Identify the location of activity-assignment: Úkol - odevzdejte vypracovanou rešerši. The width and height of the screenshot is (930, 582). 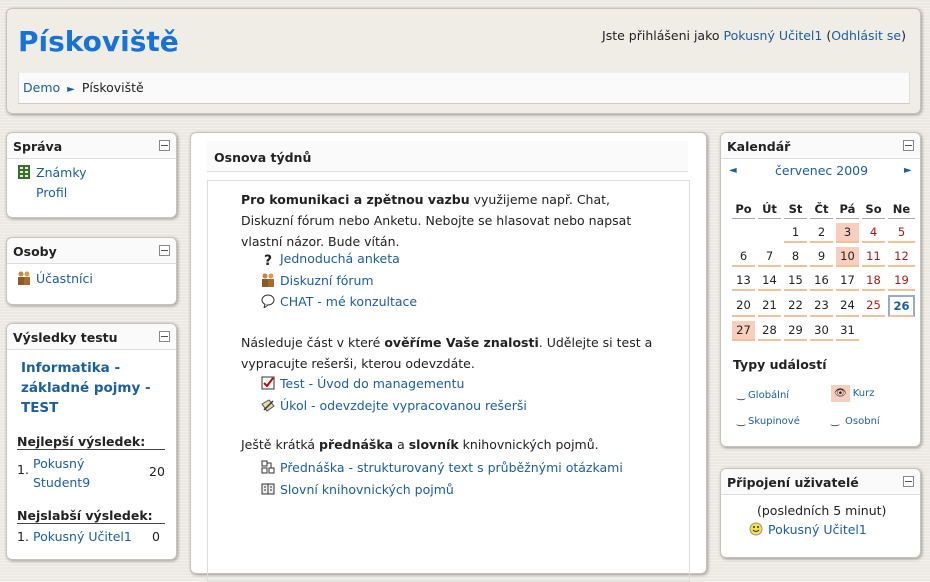
(394, 405).